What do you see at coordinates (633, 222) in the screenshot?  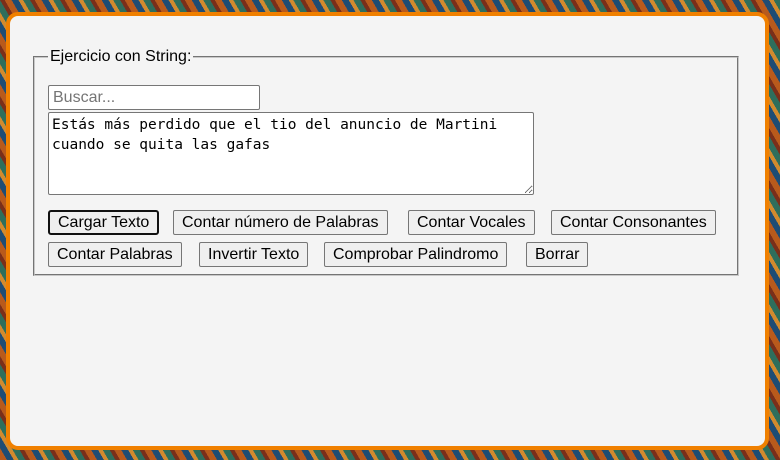 I see `count-consonants-button: Contar Consonantes` at bounding box center [633, 222].